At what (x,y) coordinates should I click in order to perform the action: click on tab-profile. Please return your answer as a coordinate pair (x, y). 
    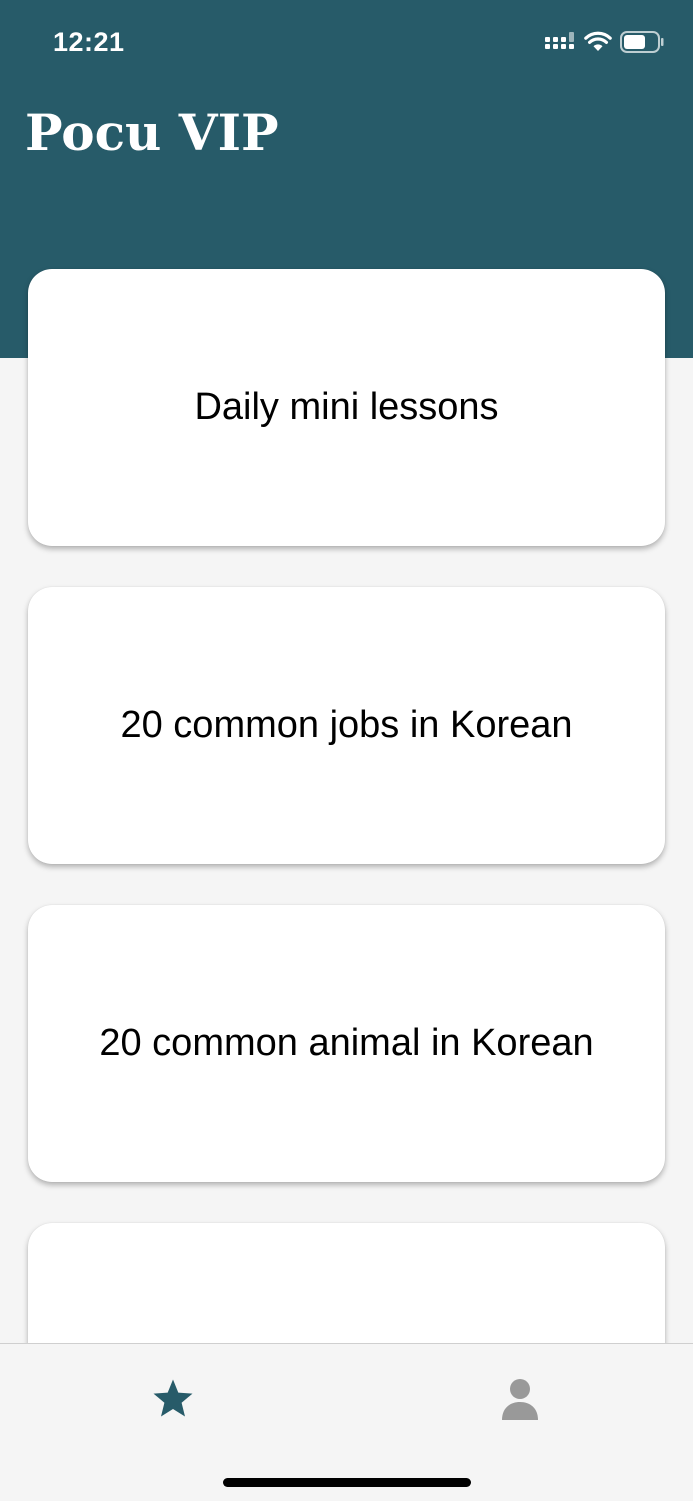
    Looking at the image, I should click on (520, 1399).